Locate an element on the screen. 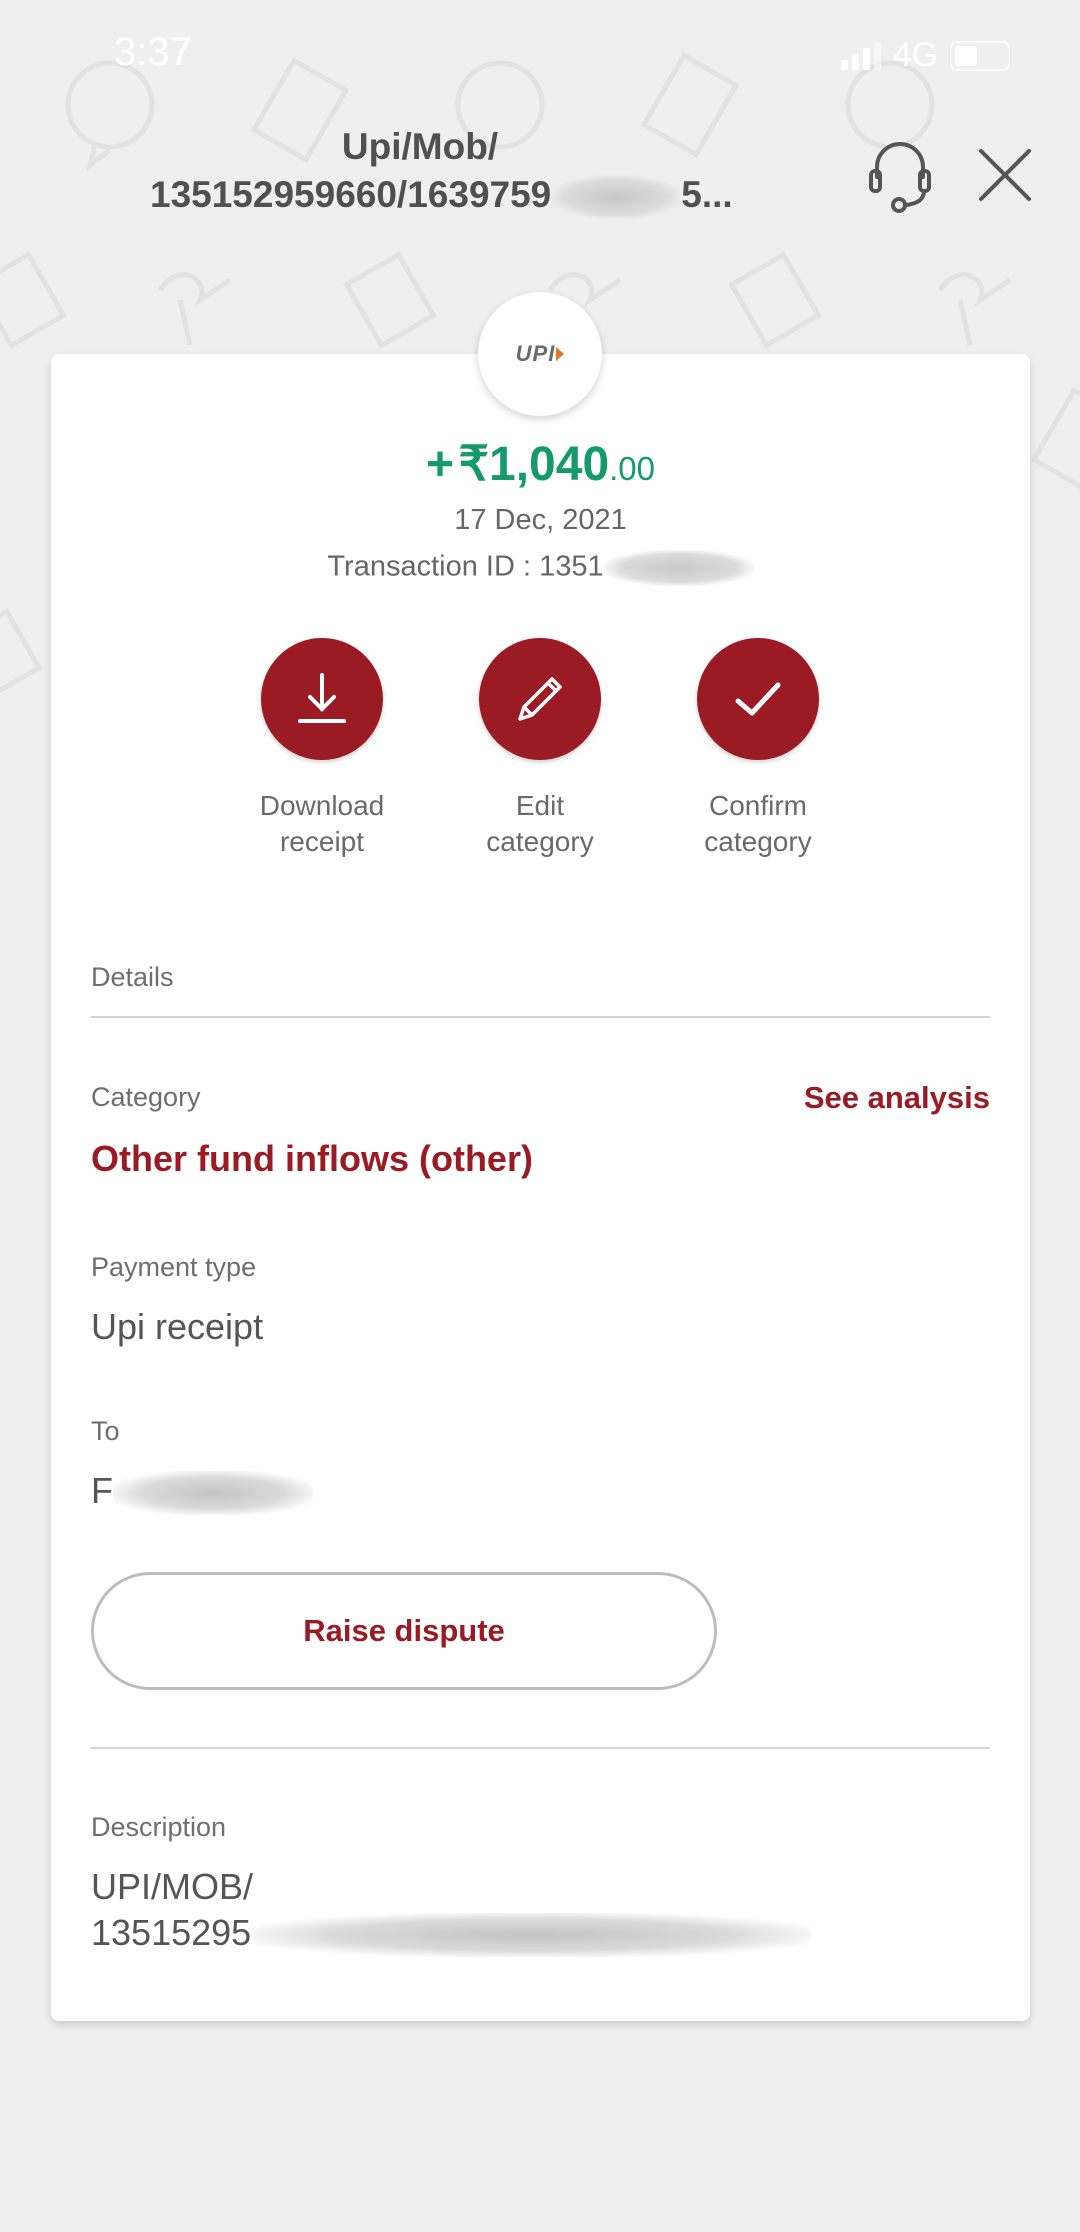  to-value-visible: F is located at coordinates (102, 1490).